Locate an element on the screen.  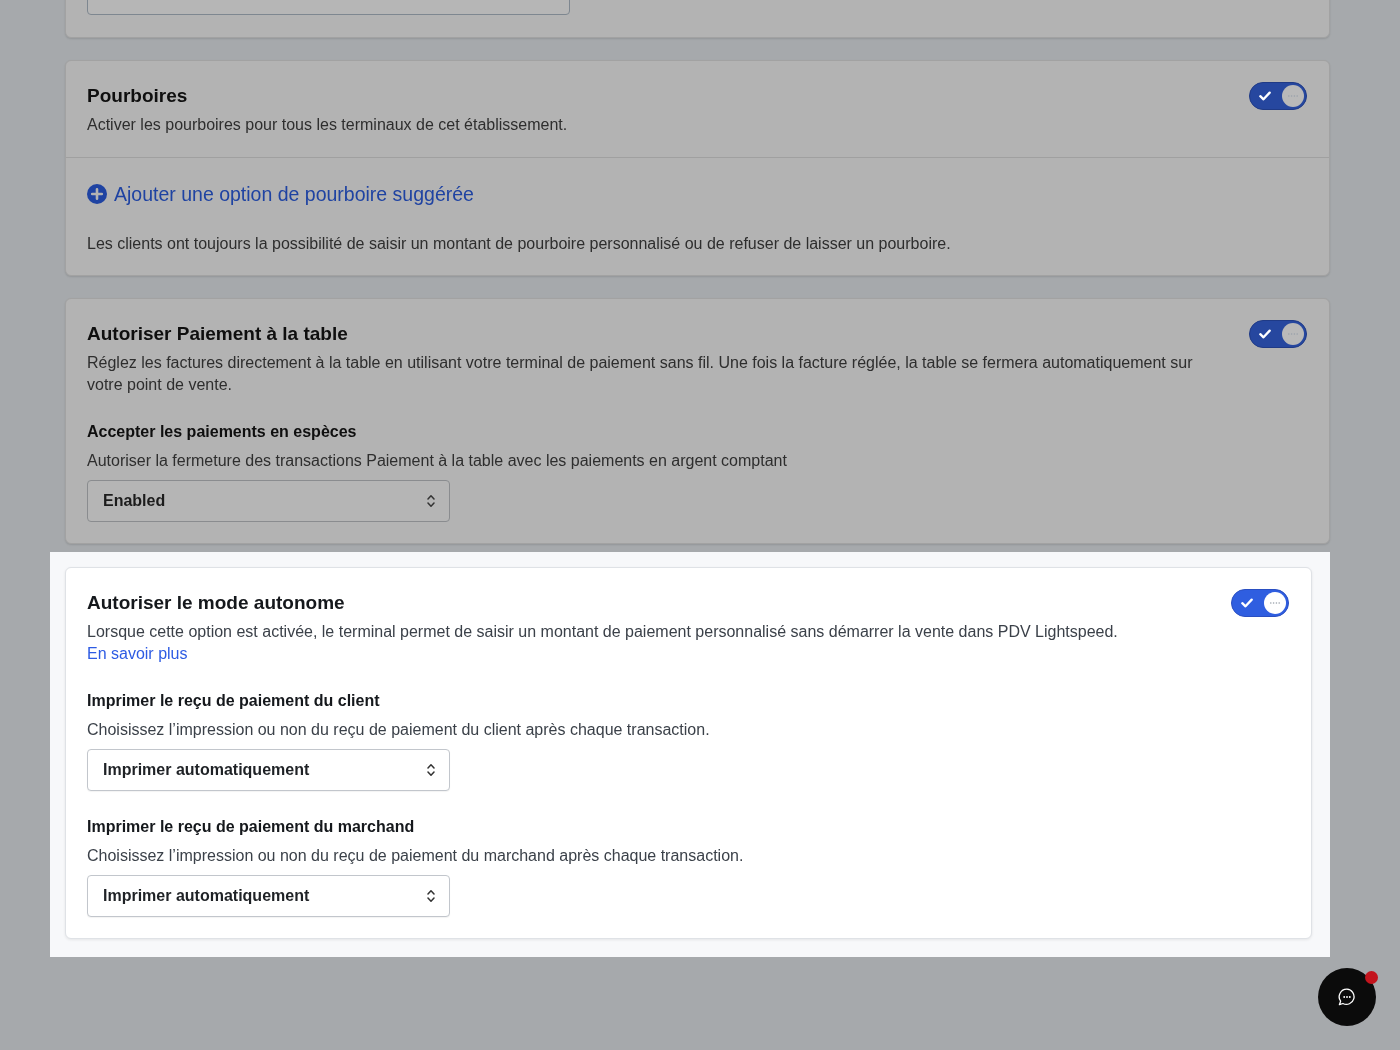
setting-label: Imprimer le reçu de paiement du marchand is located at coordinates (251, 827).